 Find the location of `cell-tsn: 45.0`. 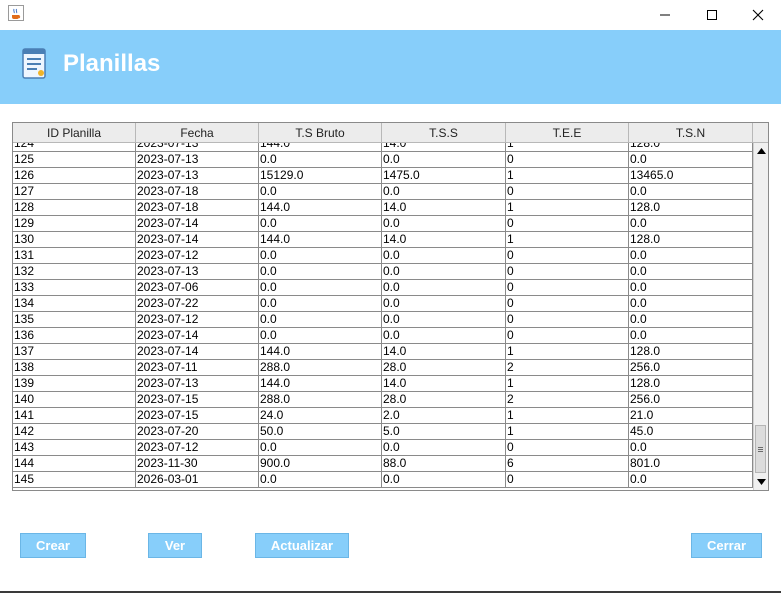

cell-tsn: 45.0 is located at coordinates (691, 432).